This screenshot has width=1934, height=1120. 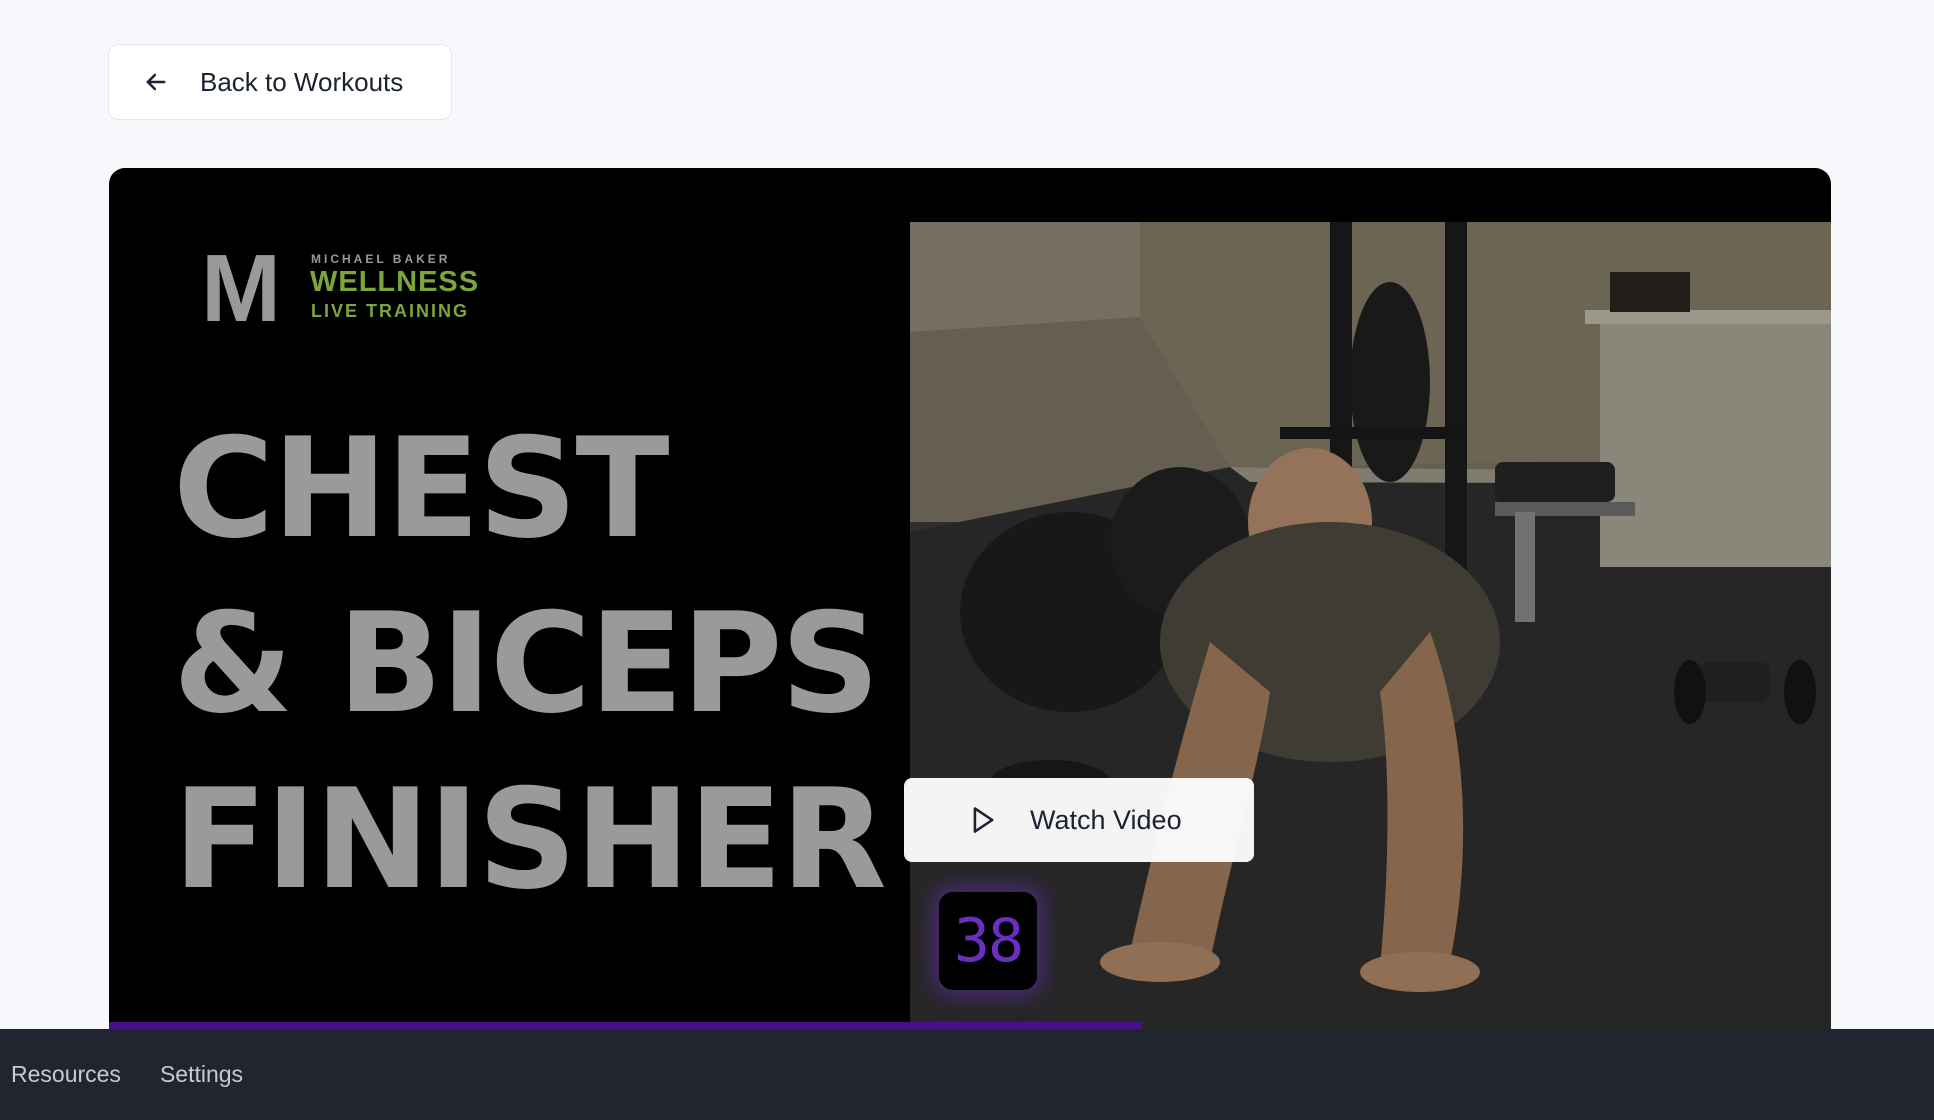 What do you see at coordinates (156, 82) in the screenshot?
I see `arrow-left-icon` at bounding box center [156, 82].